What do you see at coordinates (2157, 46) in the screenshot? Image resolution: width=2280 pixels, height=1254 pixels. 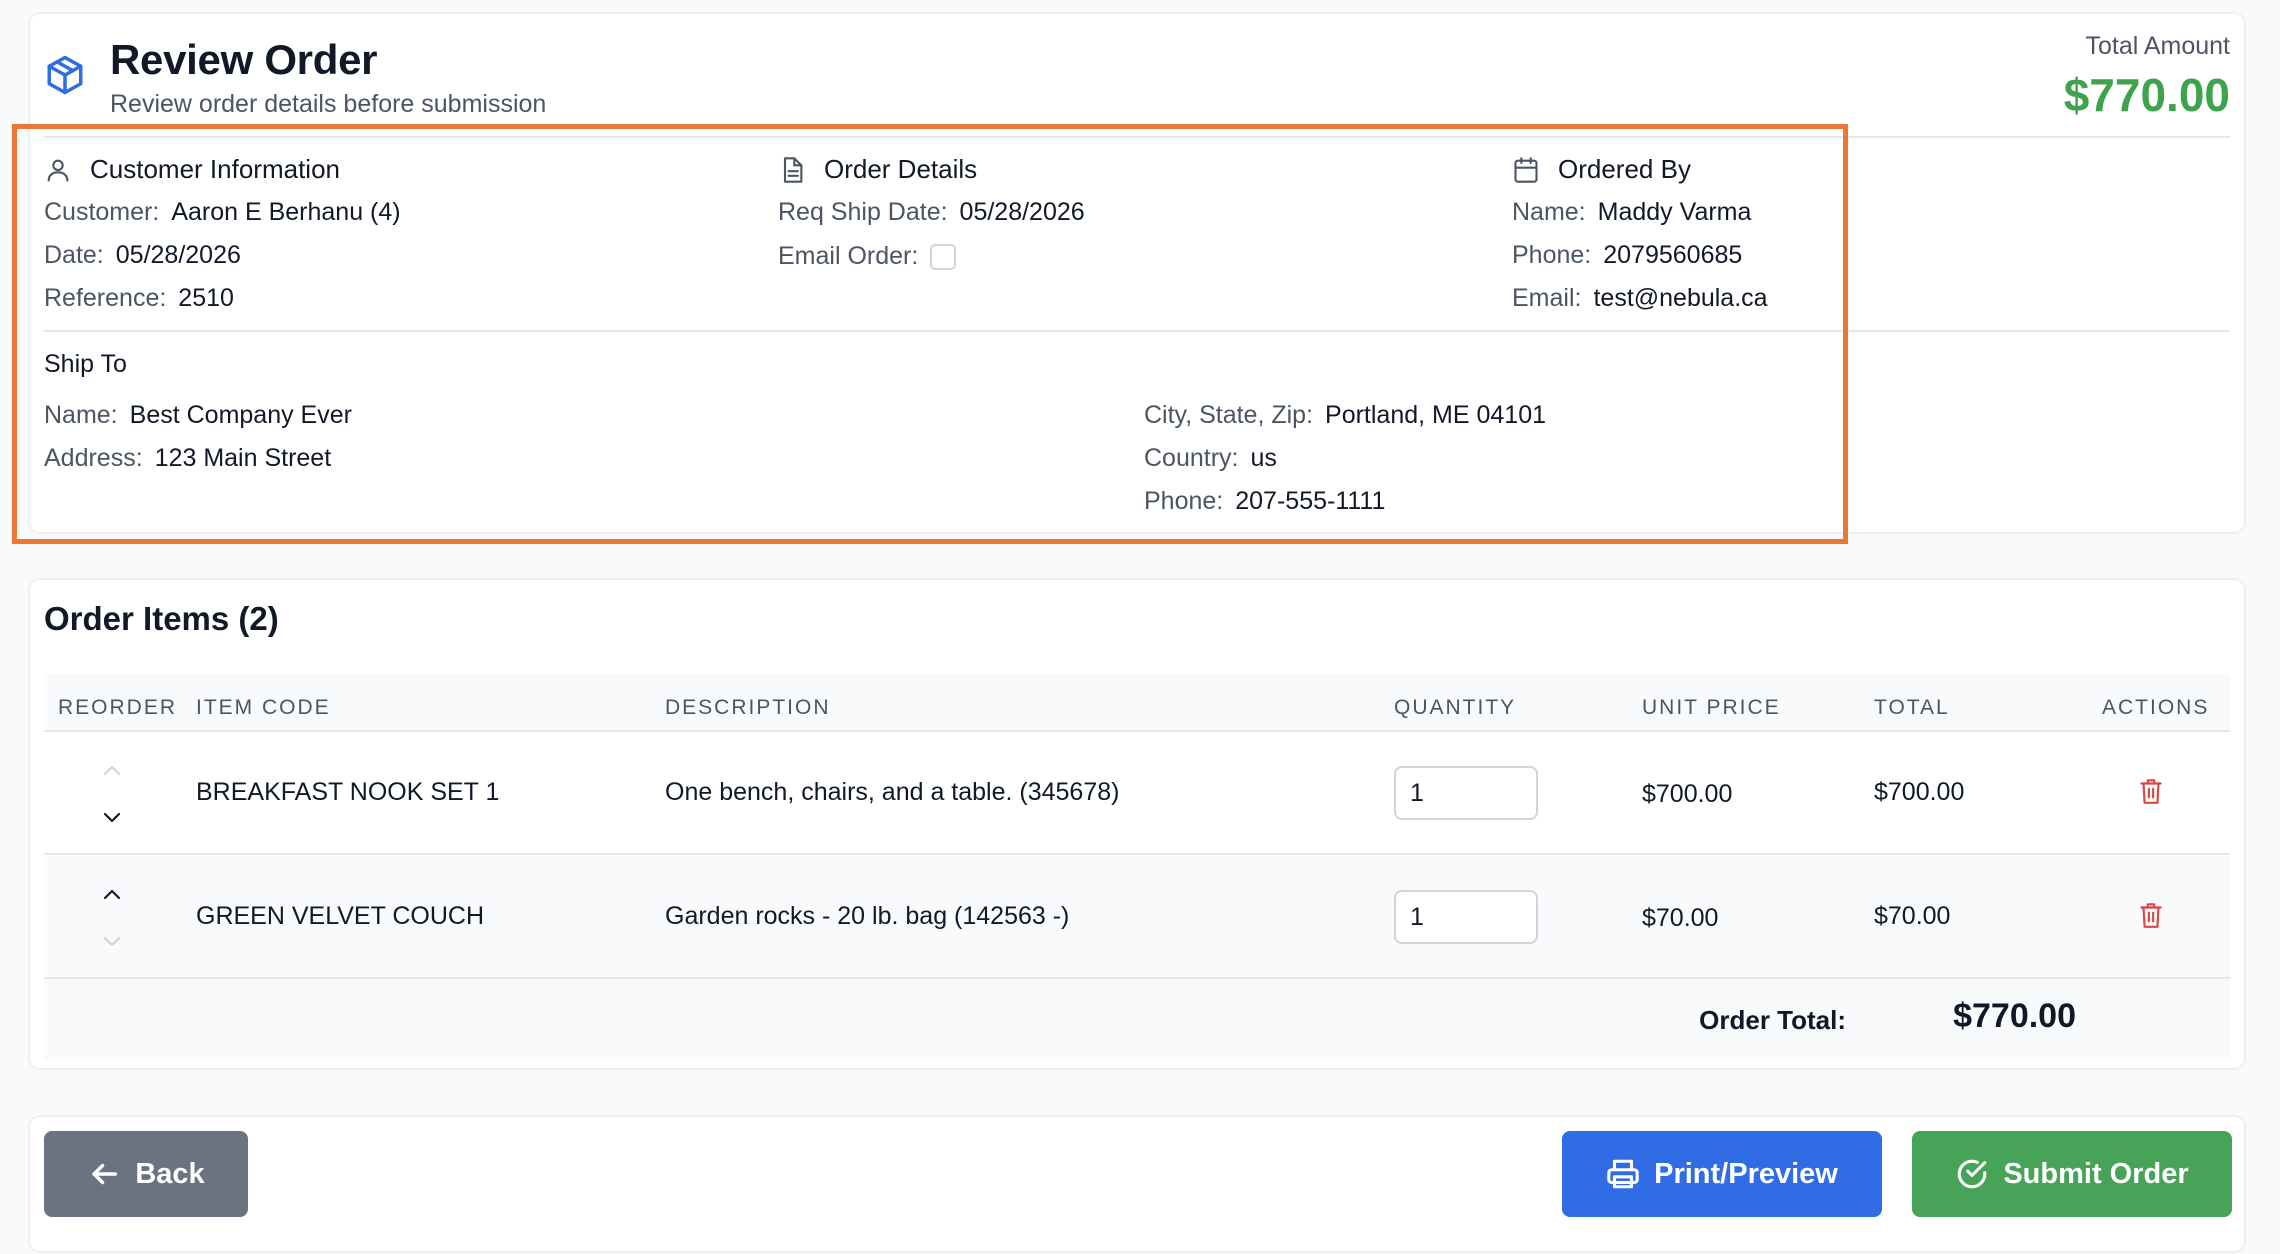 I see `total-amount-label: Total Amount` at bounding box center [2157, 46].